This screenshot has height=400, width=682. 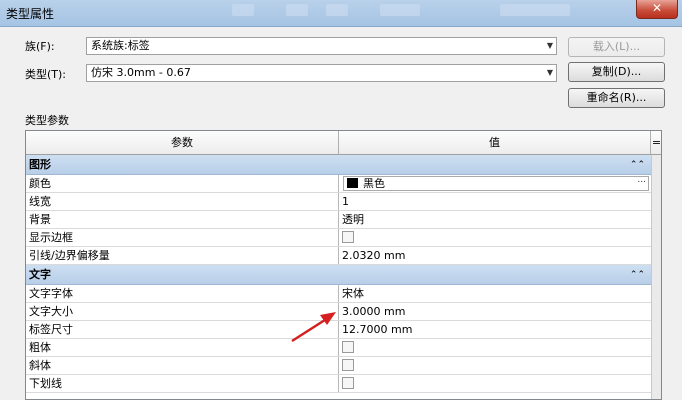 What do you see at coordinates (495, 329) in the screenshot?
I see `param-value: 12.7000 mm` at bounding box center [495, 329].